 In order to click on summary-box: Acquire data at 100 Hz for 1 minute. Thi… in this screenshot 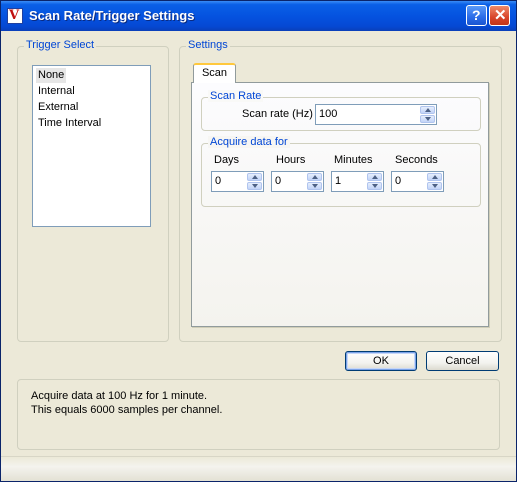, I will do `click(258, 414)`.